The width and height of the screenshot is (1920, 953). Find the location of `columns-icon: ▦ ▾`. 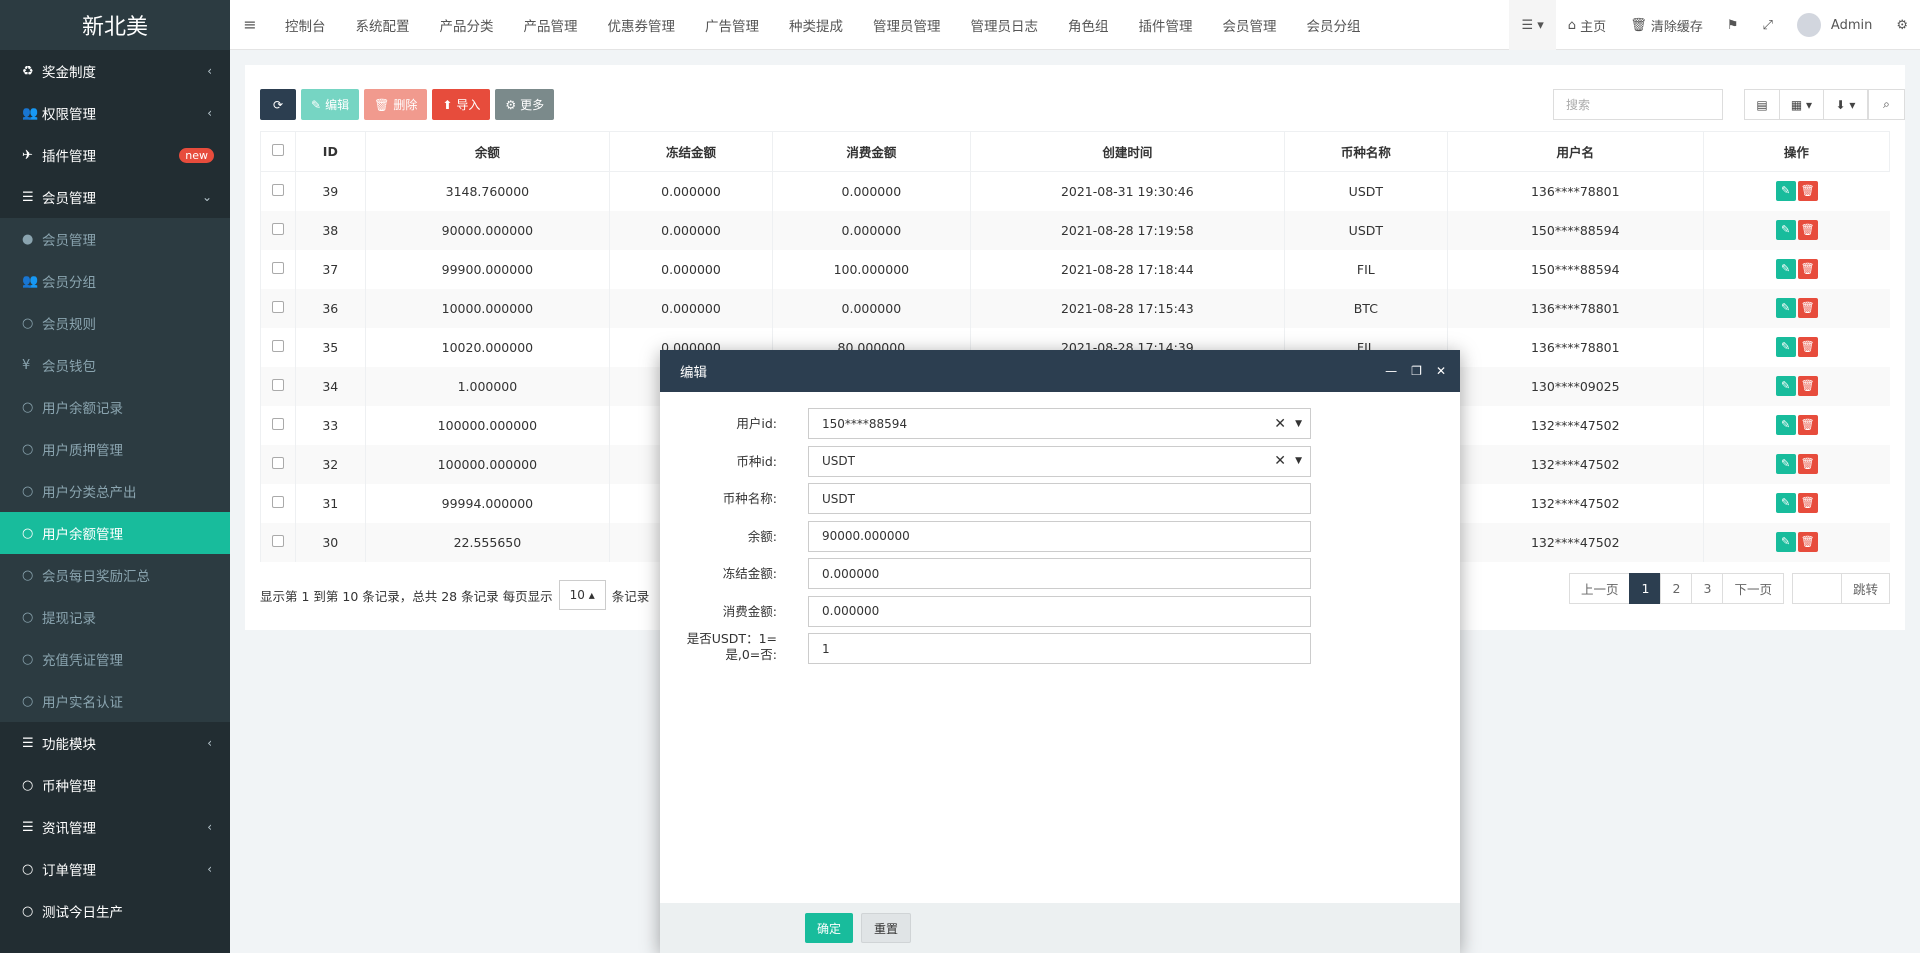

columns-icon: ▦ ▾ is located at coordinates (1801, 104).